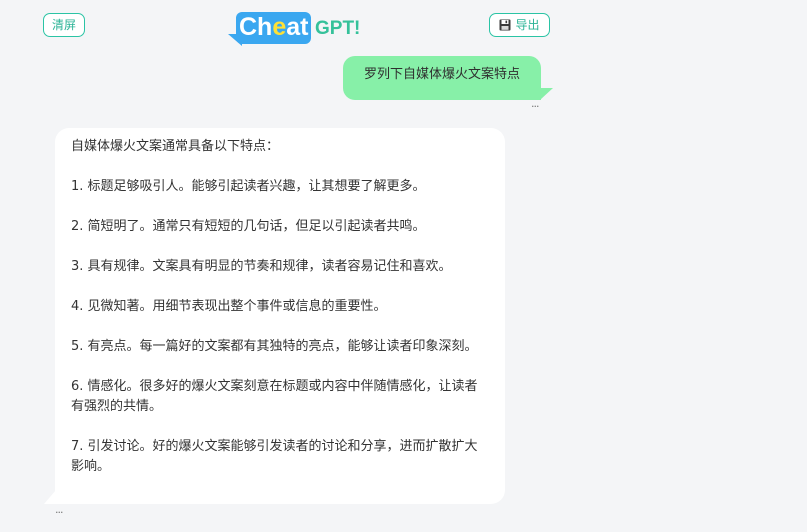 The height and width of the screenshot is (532, 807). I want to click on cheatgpt-logo: Cheat GPT!, so click(298, 30).